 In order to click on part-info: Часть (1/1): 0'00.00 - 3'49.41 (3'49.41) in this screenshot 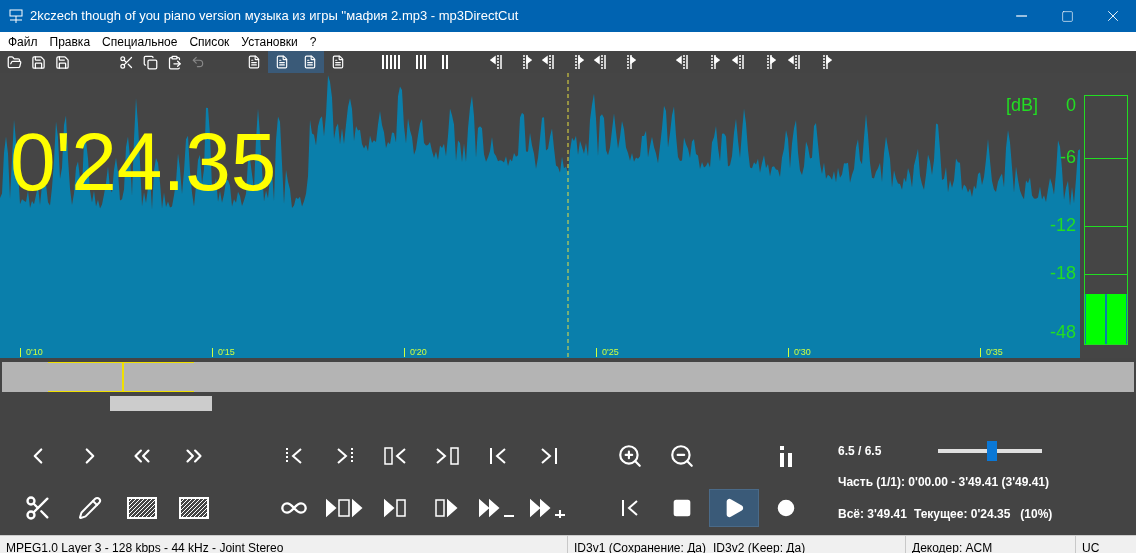, I will do `click(944, 482)`.